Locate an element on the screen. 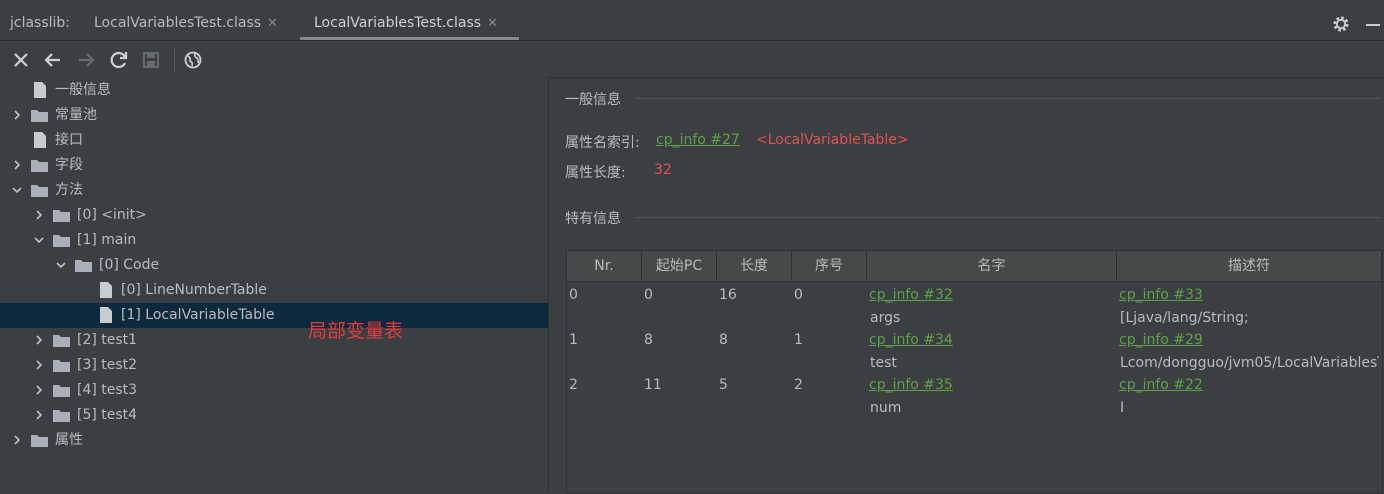 Image resolution: width=1384 pixels, height=494 pixels. table-cell-index: 1 is located at coordinates (798, 340).